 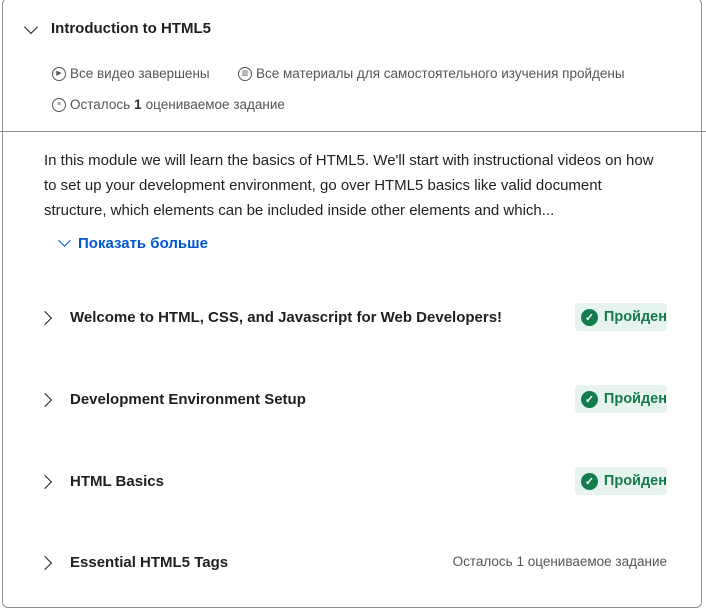 I want to click on lesson-title: Essential HTML5 Tags, so click(x=149, y=562).